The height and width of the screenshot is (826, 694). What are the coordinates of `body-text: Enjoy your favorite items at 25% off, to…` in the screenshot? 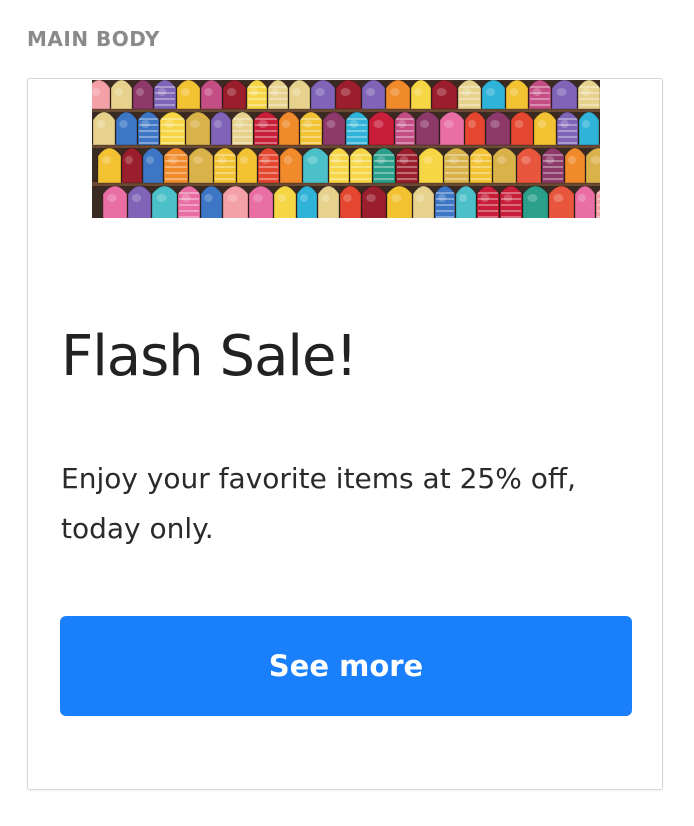 It's located at (319, 503).